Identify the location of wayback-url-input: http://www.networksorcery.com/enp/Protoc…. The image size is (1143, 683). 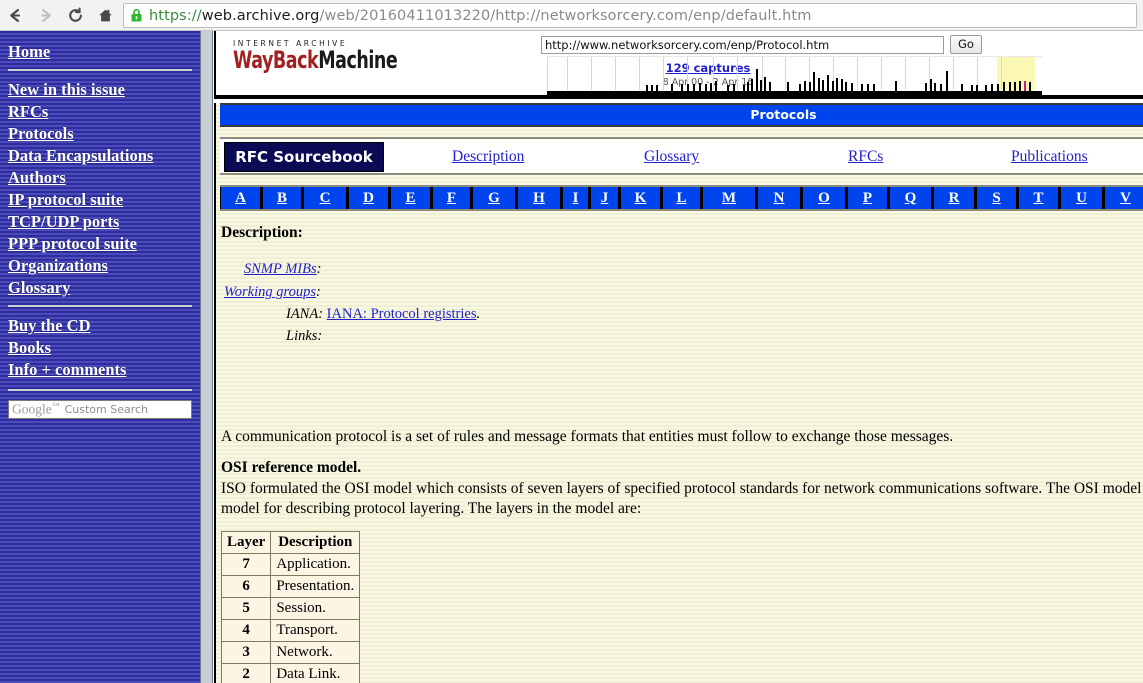
(742, 45).